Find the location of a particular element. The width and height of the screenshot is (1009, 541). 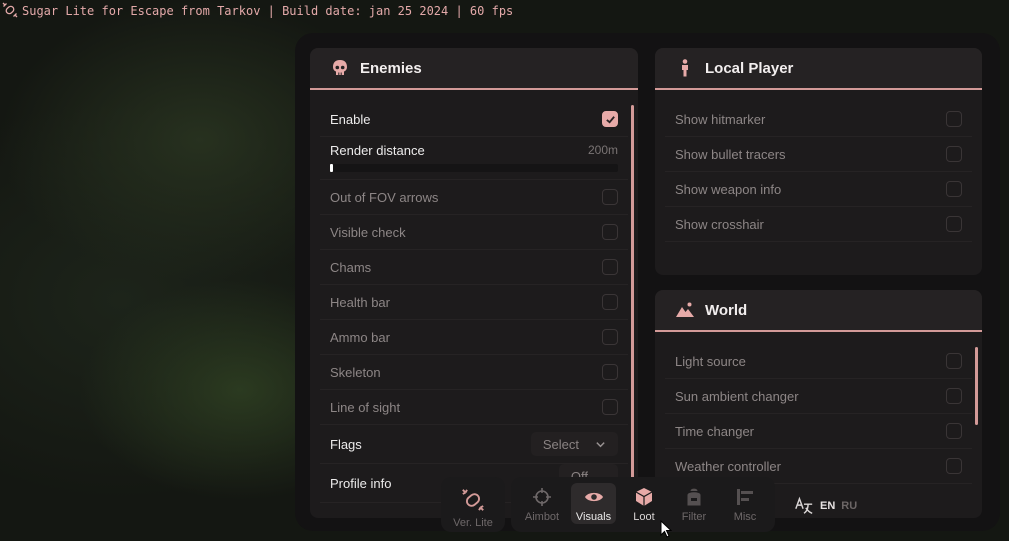

translate-icon is located at coordinates (804, 505).